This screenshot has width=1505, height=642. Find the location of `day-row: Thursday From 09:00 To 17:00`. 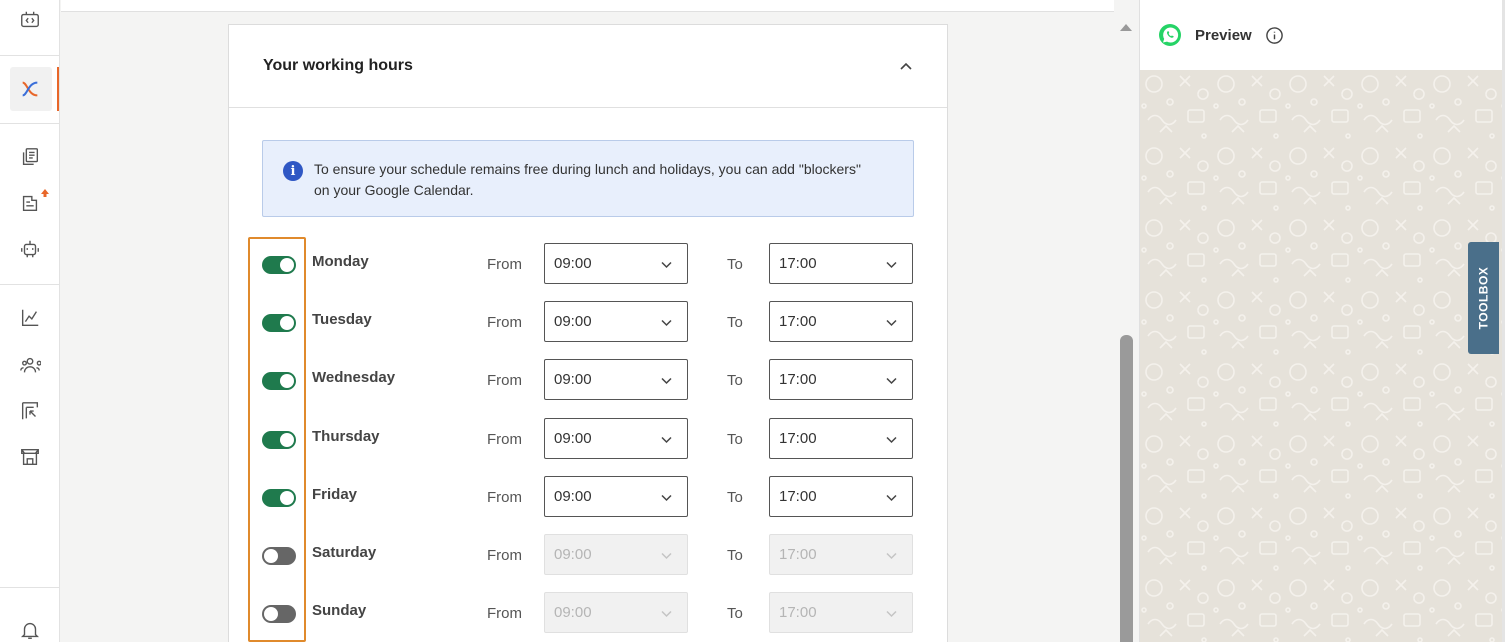

day-row: Thursday From 09:00 To 17:00 is located at coordinates (589, 439).